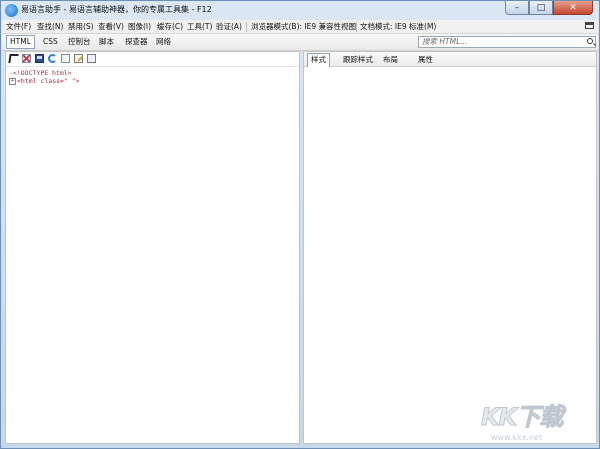  I want to click on menu-images: 图像(I), so click(139, 26).